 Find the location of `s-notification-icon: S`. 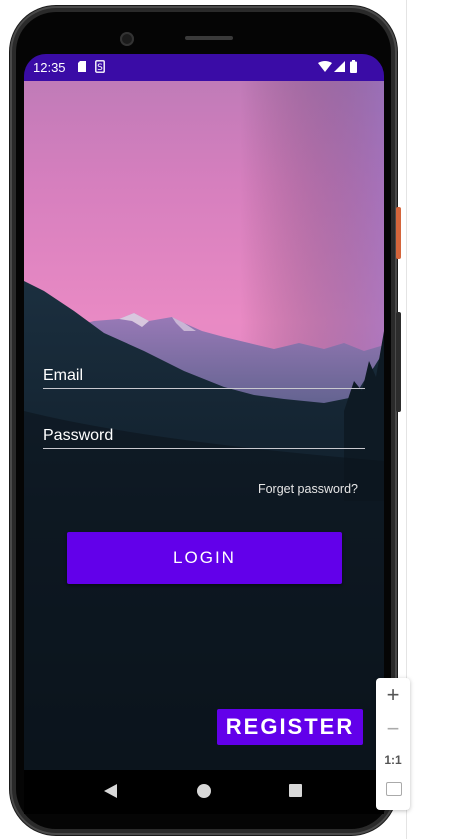

s-notification-icon: S is located at coordinates (100, 66).